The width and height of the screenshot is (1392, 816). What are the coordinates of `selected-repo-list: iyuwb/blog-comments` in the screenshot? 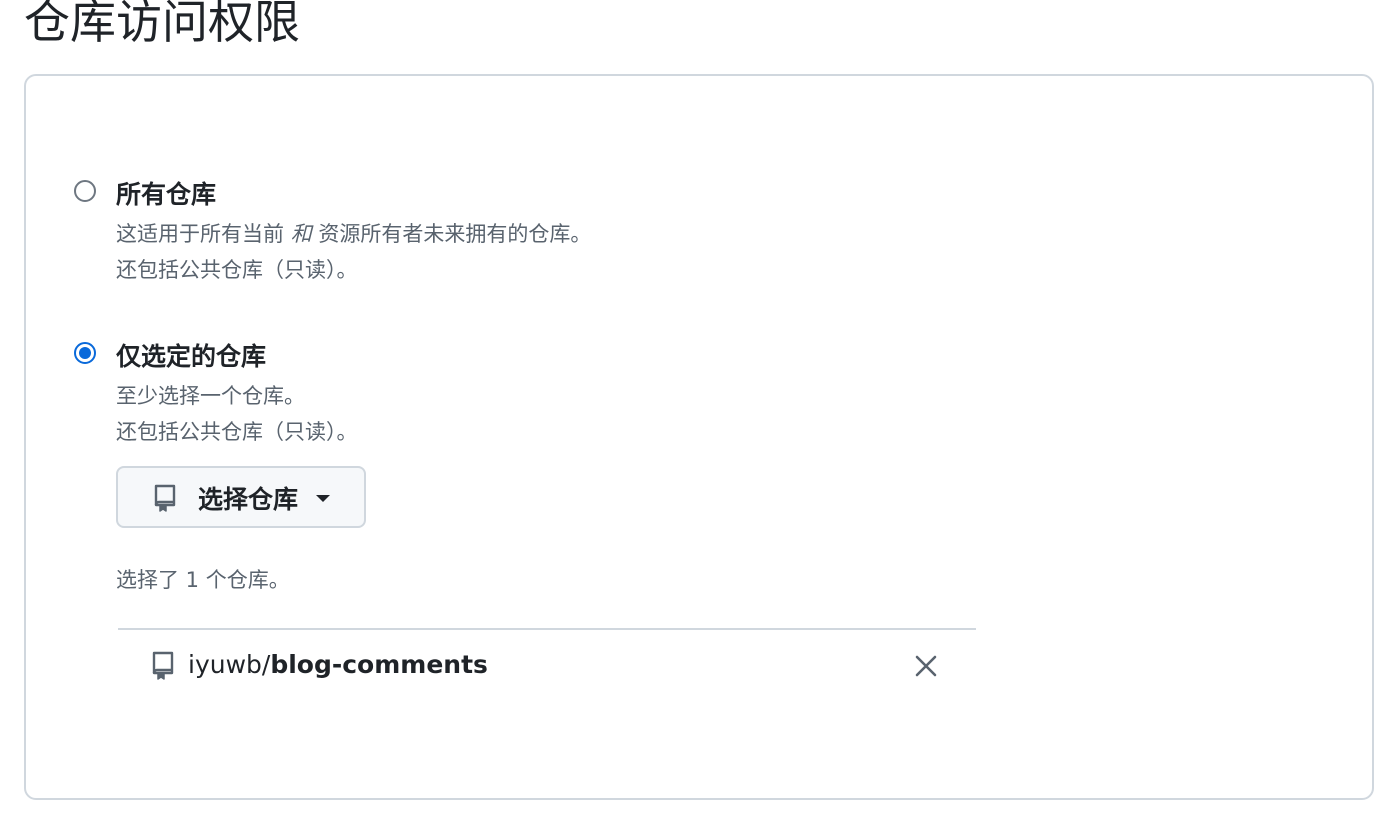 It's located at (547, 669).